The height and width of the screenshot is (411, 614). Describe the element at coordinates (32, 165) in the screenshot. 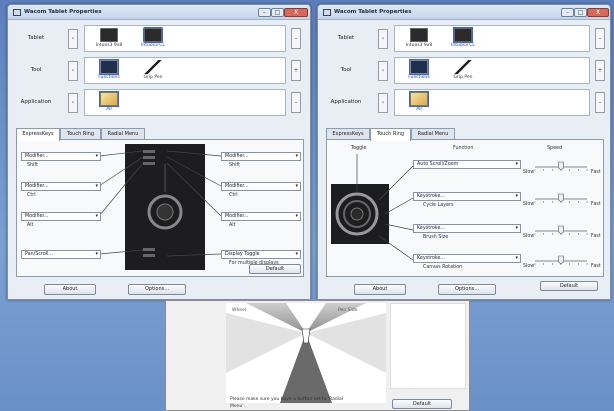

I see `expresskey-left-1-sub: Shift` at that location.